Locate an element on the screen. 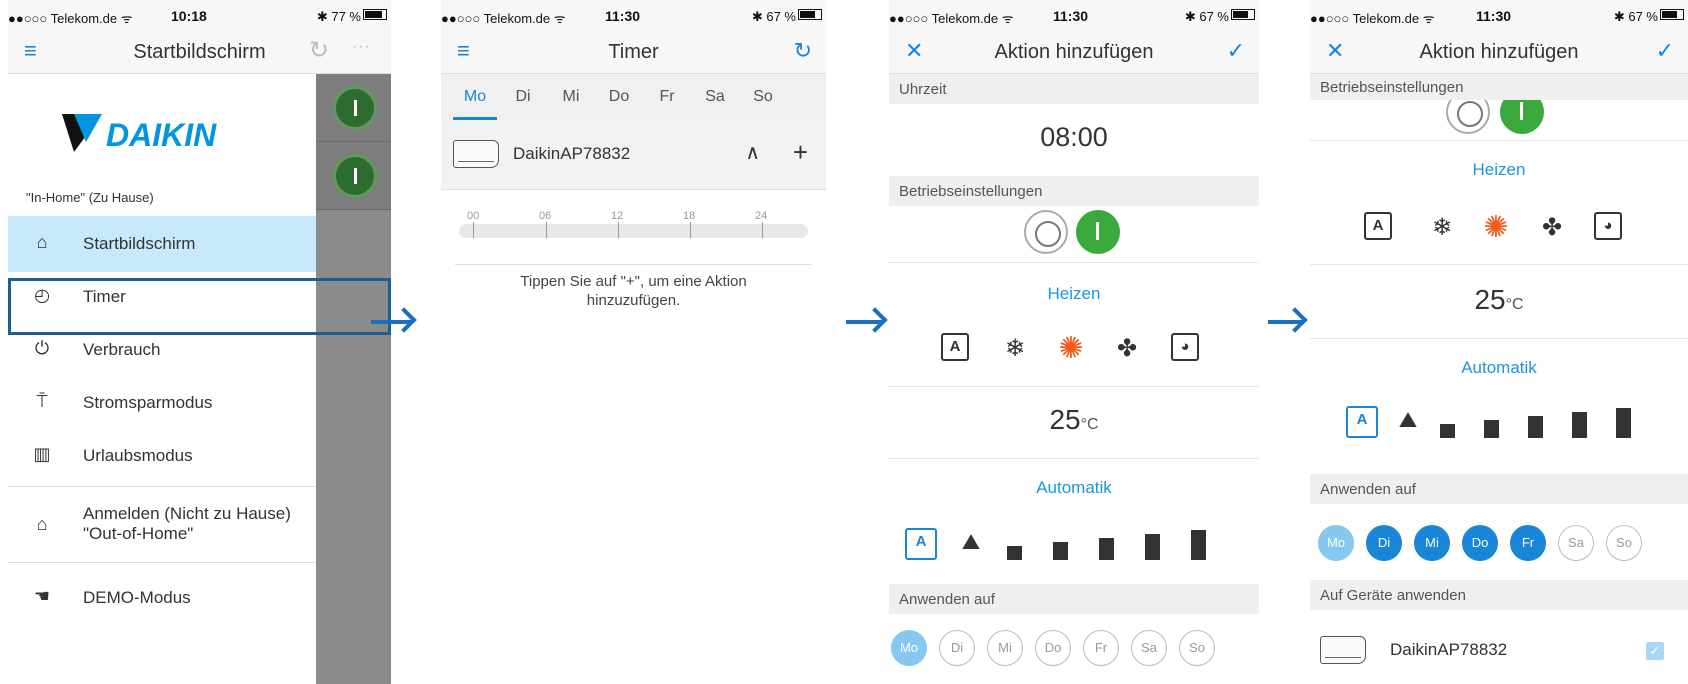 Image resolution: width=1688 pixels, height=684 pixels. tab-mo: Mo is located at coordinates (475, 97).